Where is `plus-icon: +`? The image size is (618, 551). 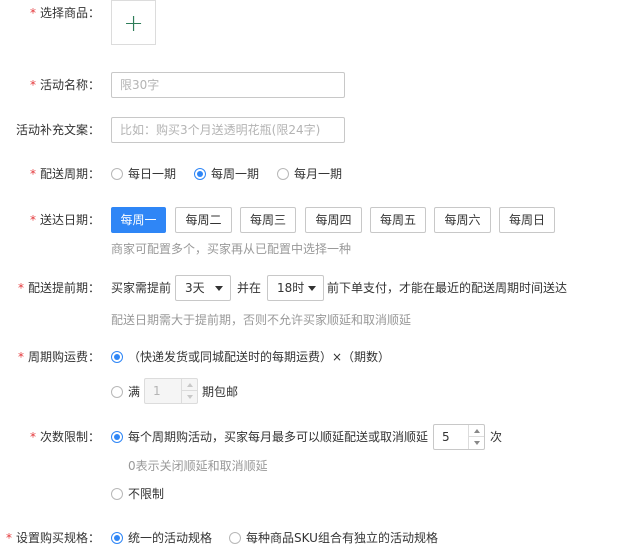
plus-icon: + is located at coordinates (133, 22).